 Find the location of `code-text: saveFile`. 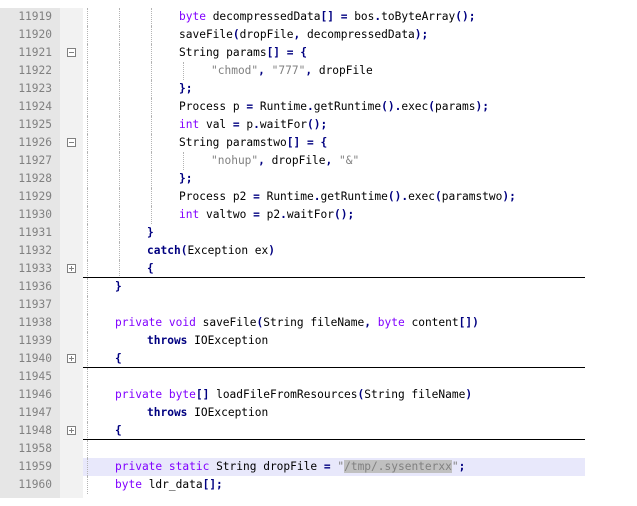

code-text: saveFile is located at coordinates (206, 34).